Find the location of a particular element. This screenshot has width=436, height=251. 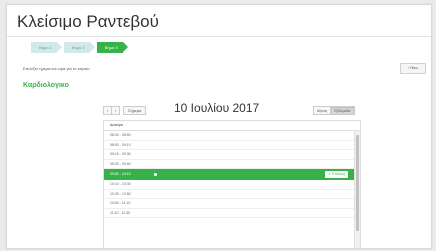

select-slot-button: ✔ Επιλογή is located at coordinates (336, 174).